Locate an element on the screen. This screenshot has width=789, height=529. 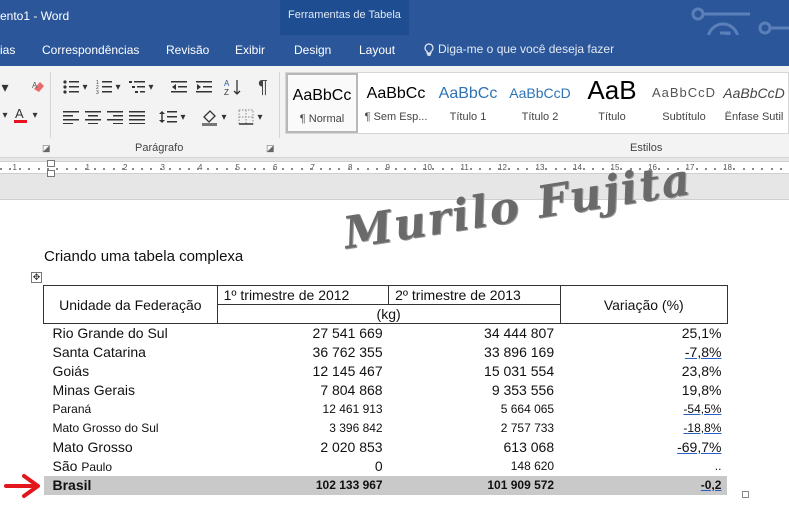
style-preview: AaBbCcD is located at coordinates (540, 93).